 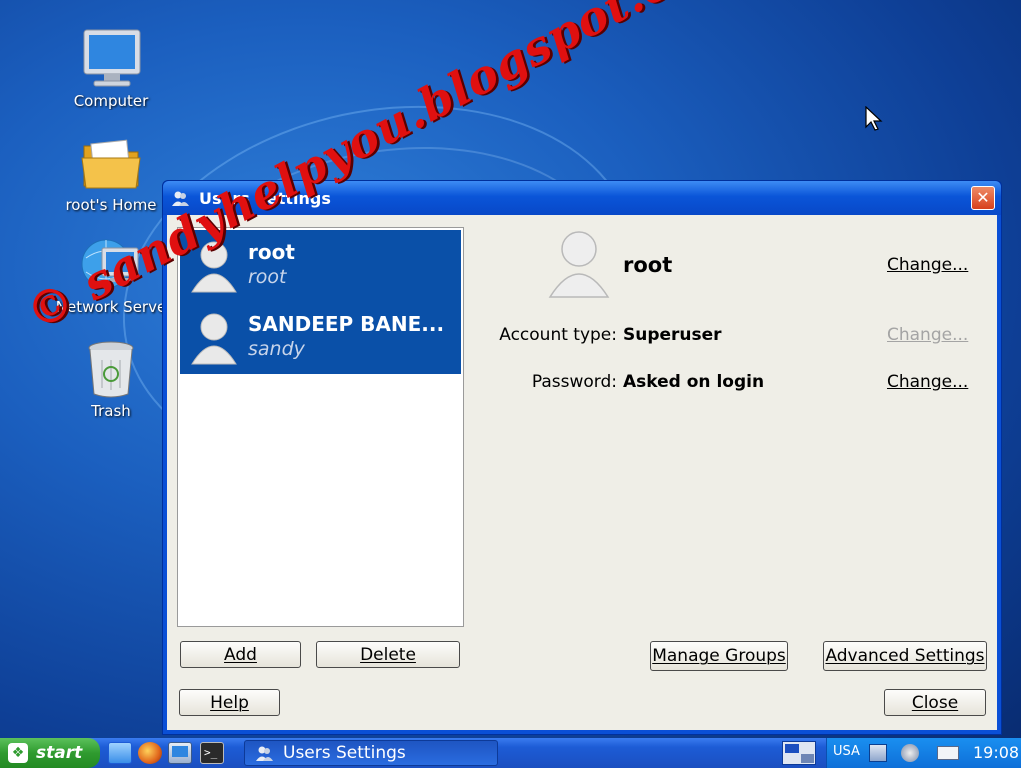 What do you see at coordinates (558, 335) in the screenshot?
I see `account-type-label: Account type:` at bounding box center [558, 335].